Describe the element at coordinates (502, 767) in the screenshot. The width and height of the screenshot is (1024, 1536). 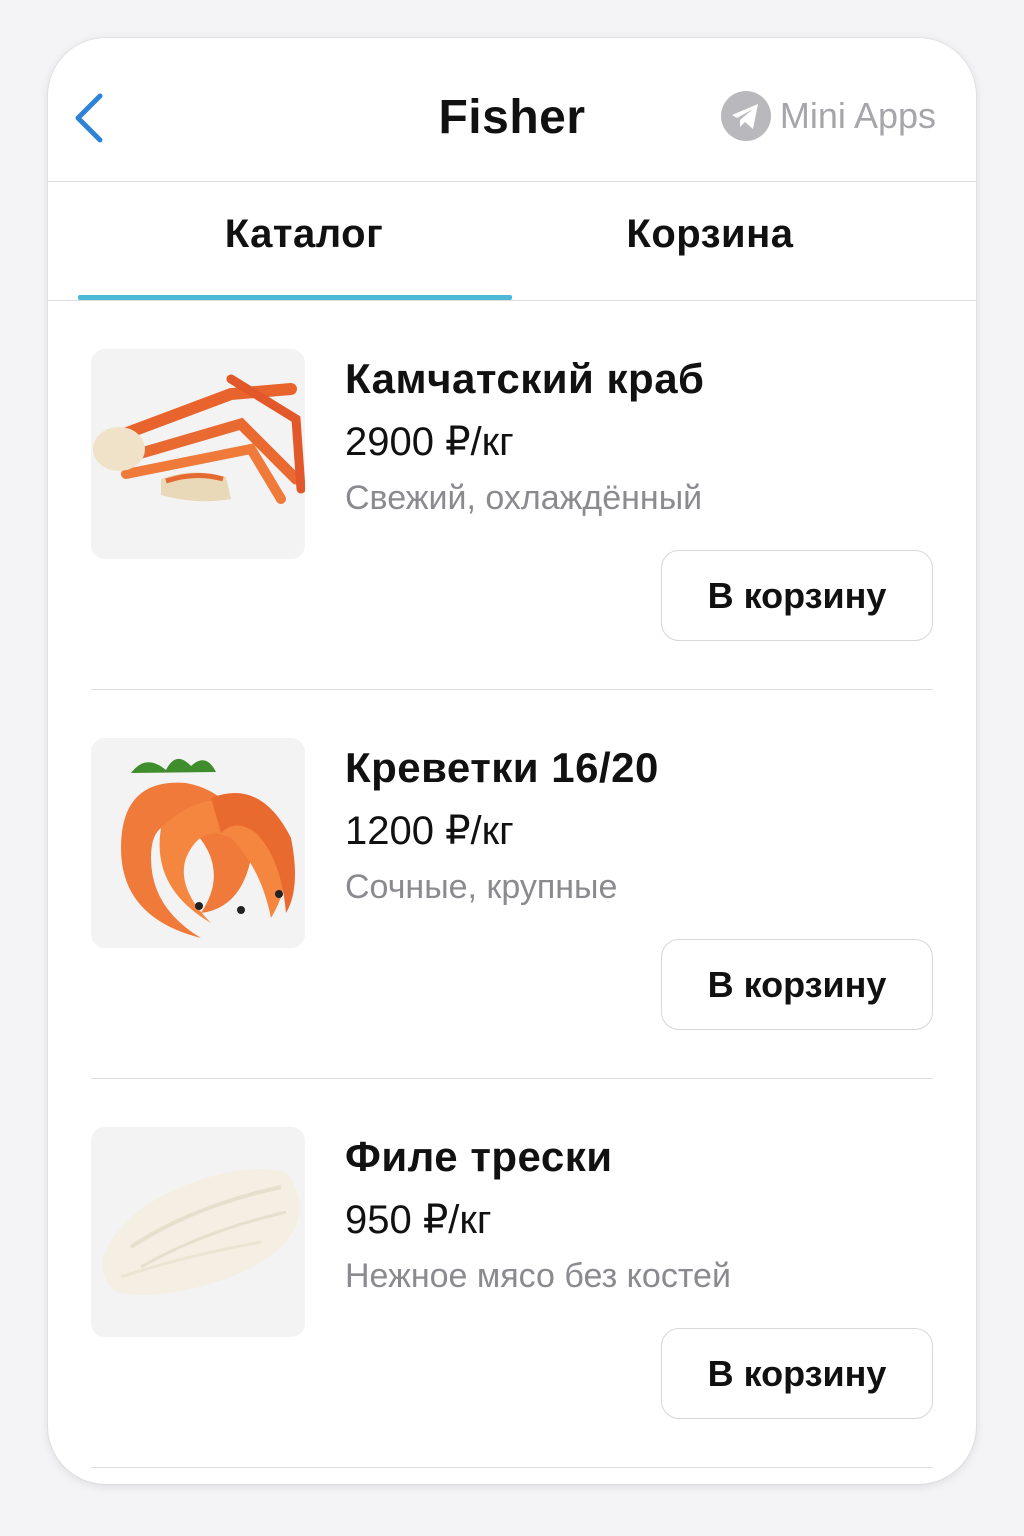
I see `product-name: Креветки 16/20` at that location.